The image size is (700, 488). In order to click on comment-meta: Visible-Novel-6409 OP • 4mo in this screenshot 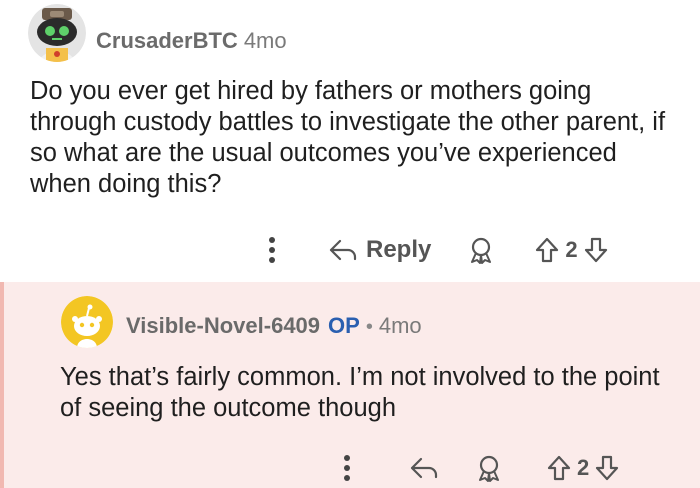, I will do `click(274, 326)`.